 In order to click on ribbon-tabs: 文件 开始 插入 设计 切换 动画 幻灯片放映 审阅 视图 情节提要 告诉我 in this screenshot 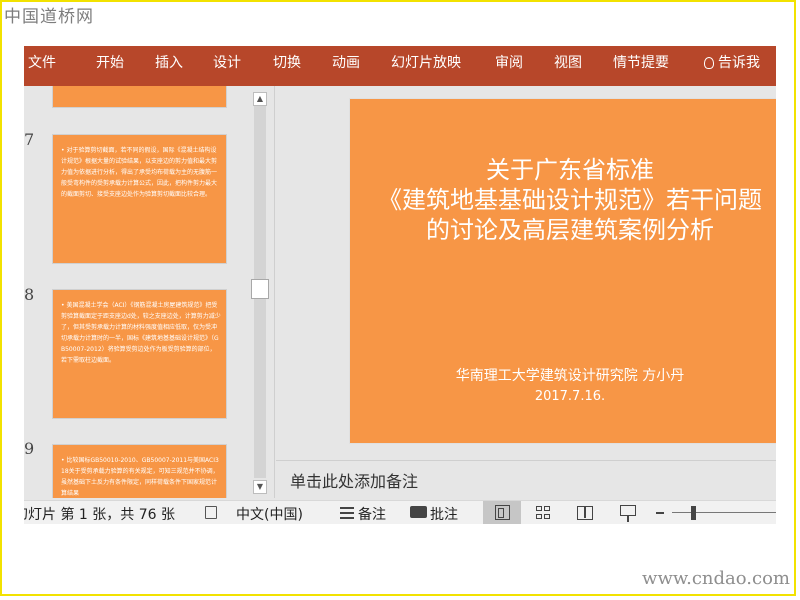, I will do `click(400, 66)`.